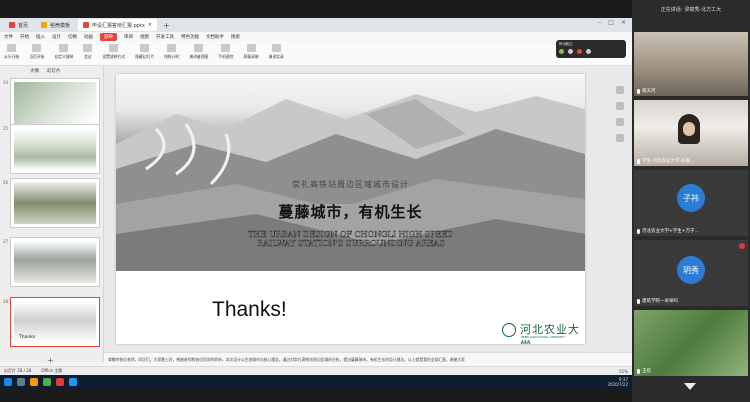 The height and width of the screenshot is (402, 750). I want to click on menu-item: 插入, so click(40, 37).